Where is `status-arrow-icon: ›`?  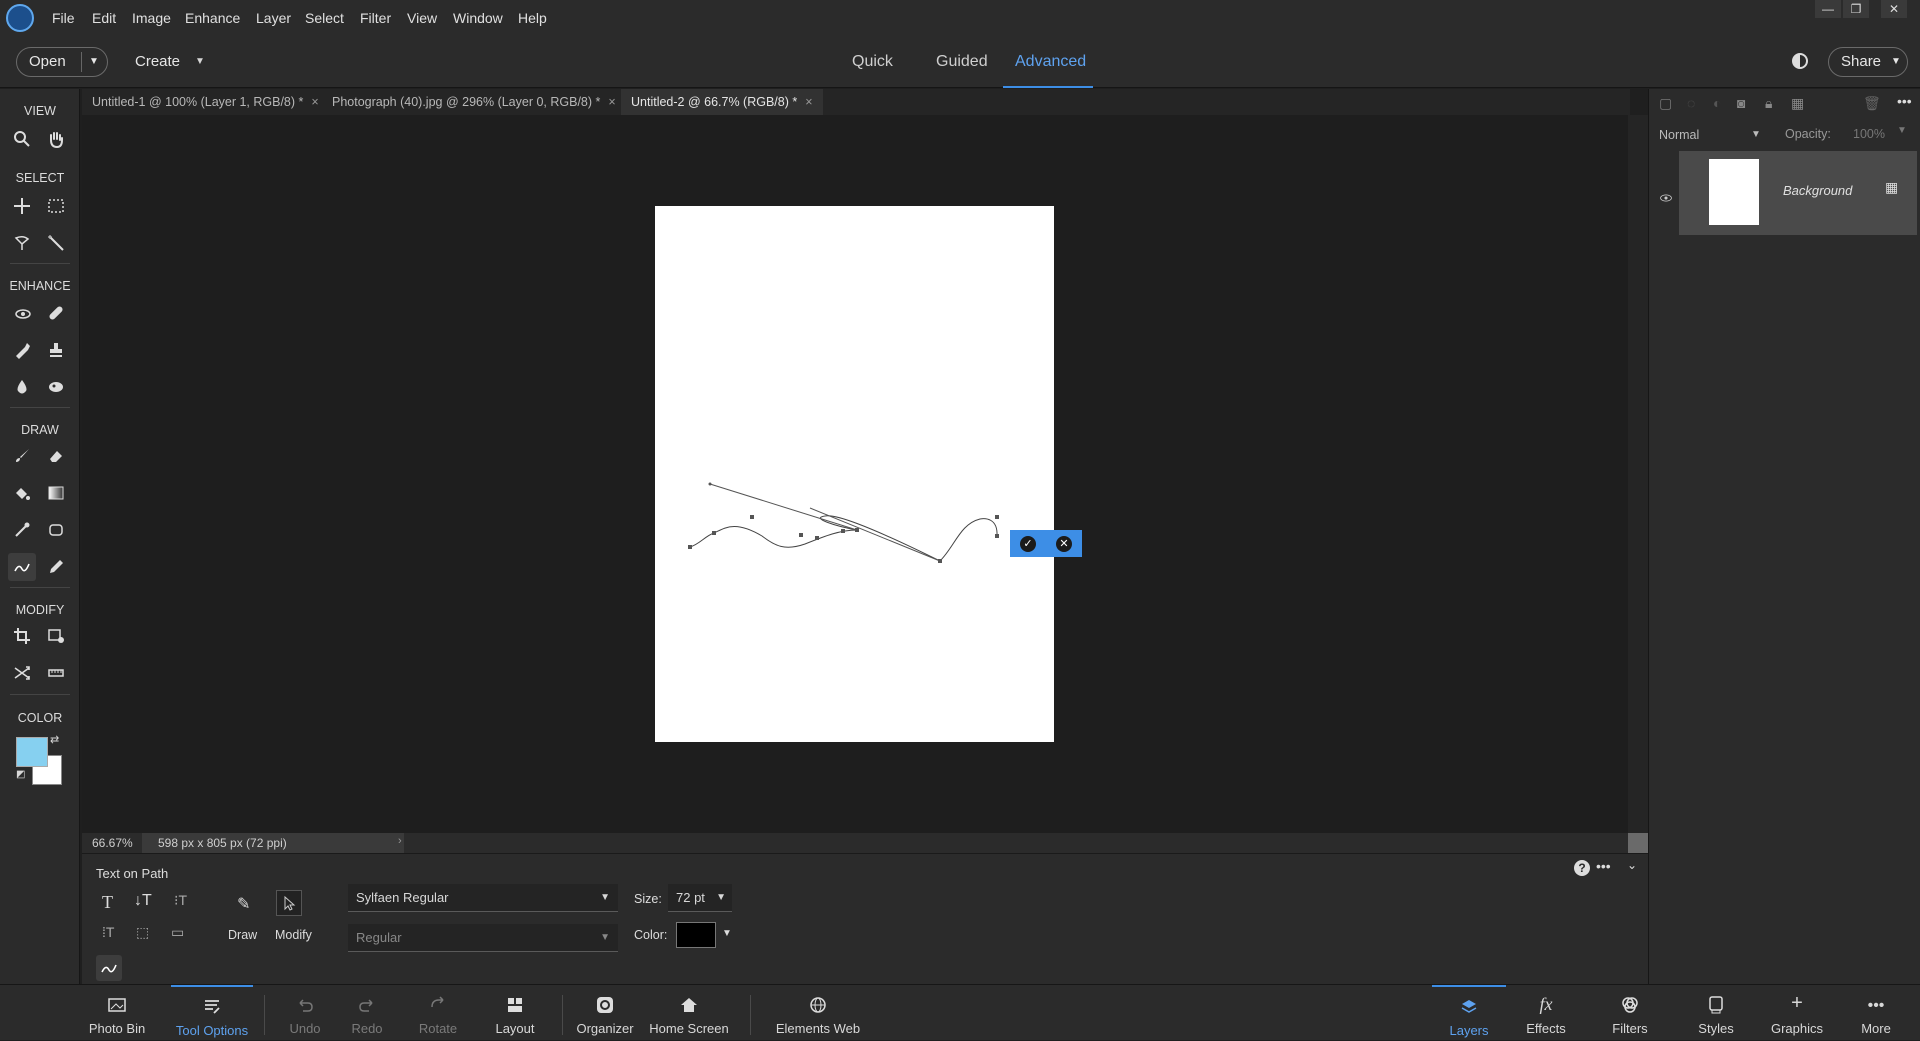 status-arrow-icon: › is located at coordinates (400, 841).